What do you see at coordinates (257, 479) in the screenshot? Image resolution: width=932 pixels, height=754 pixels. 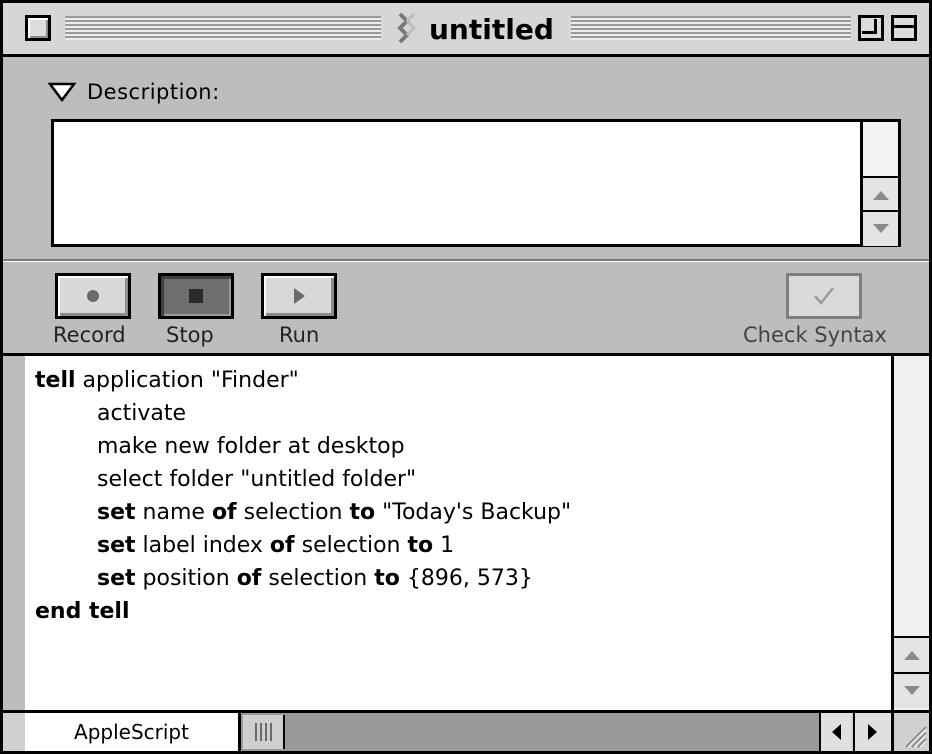 I see `script-token: select folder "untitled folder"` at bounding box center [257, 479].